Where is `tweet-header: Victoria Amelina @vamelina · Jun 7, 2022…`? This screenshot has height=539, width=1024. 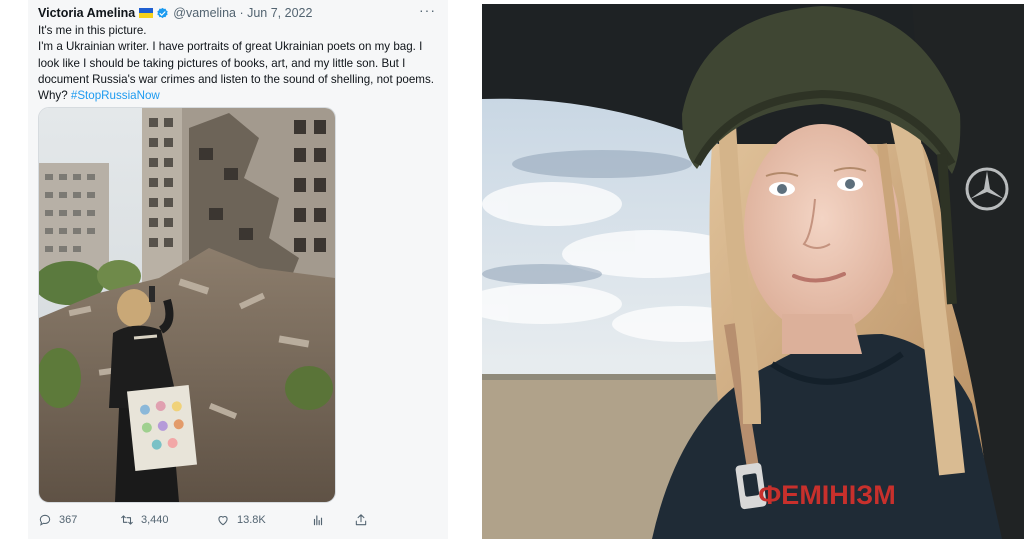 tweet-header: Victoria Amelina @vamelina · Jun 7, 2022… is located at coordinates (243, 12).